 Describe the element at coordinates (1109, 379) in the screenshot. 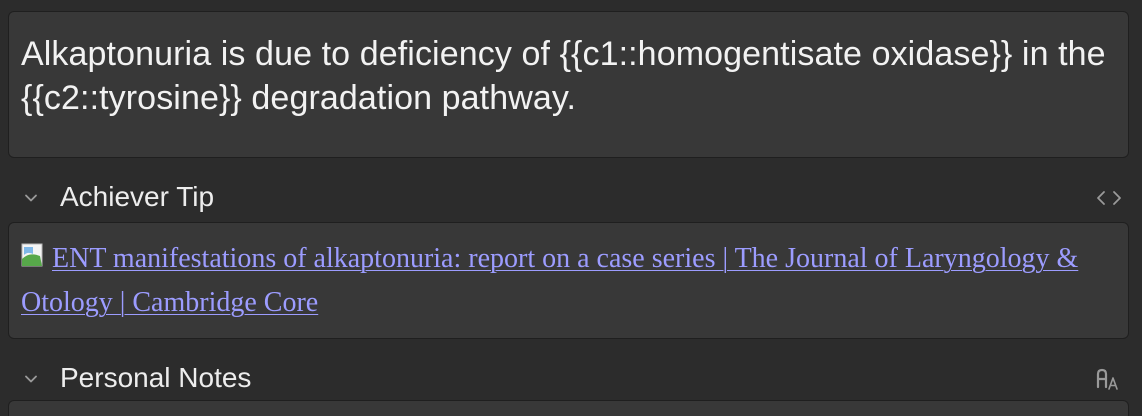

I see `rich-text-format-icon` at that location.